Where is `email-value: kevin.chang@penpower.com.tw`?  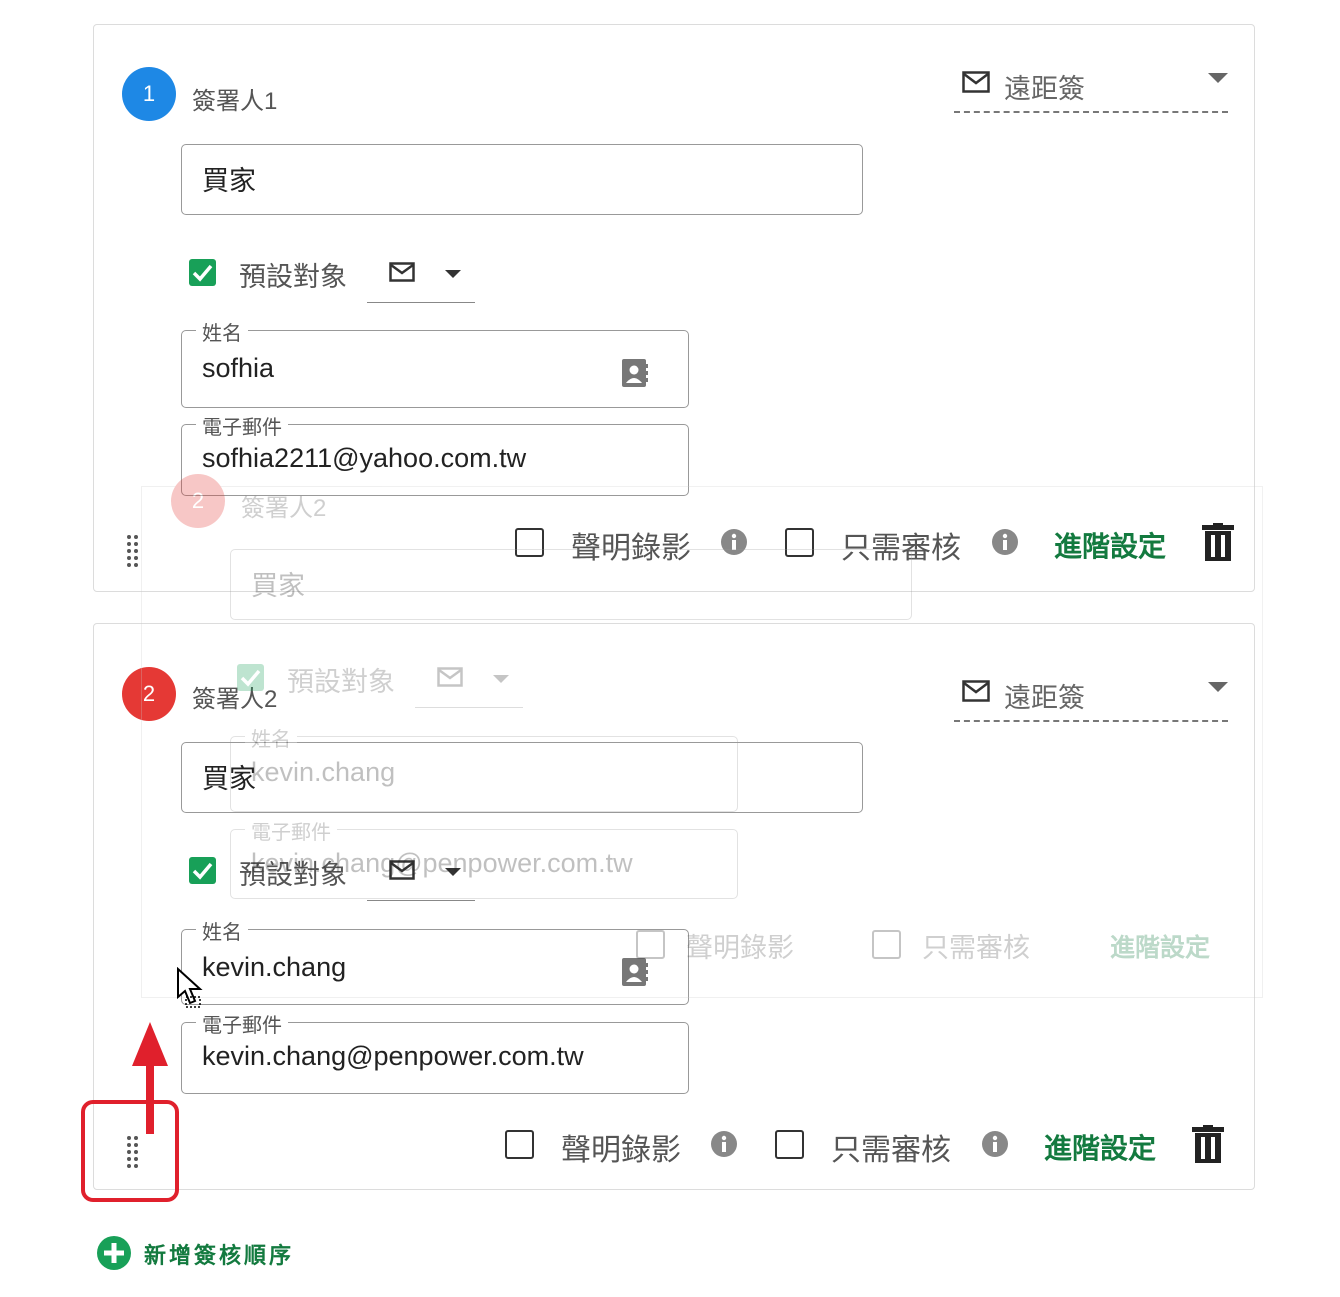
email-value: kevin.chang@penpower.com.tw is located at coordinates (393, 1056).